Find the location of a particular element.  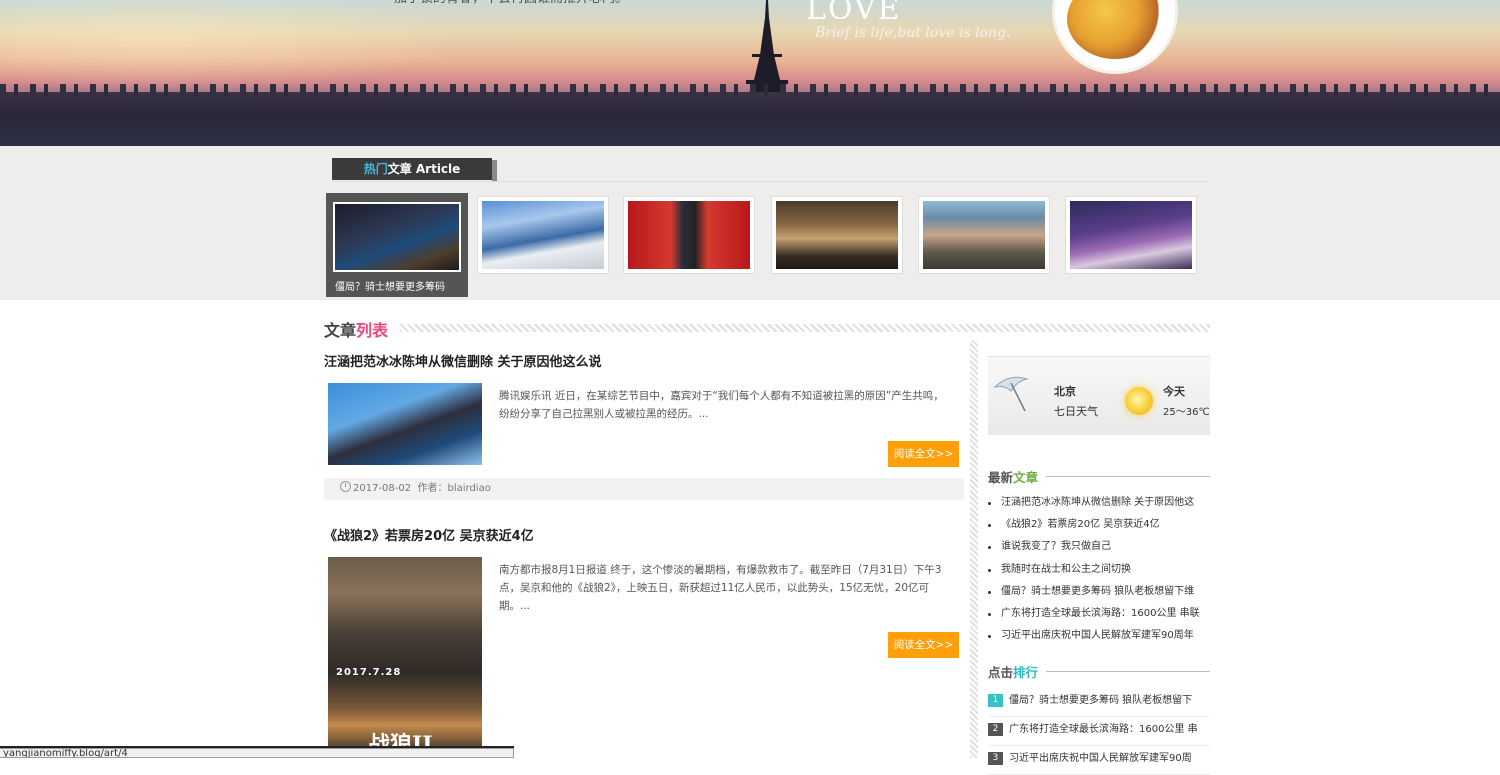

article-title: 《战狼2》若票房20亿 吴京获近4亿 is located at coordinates (644, 537).